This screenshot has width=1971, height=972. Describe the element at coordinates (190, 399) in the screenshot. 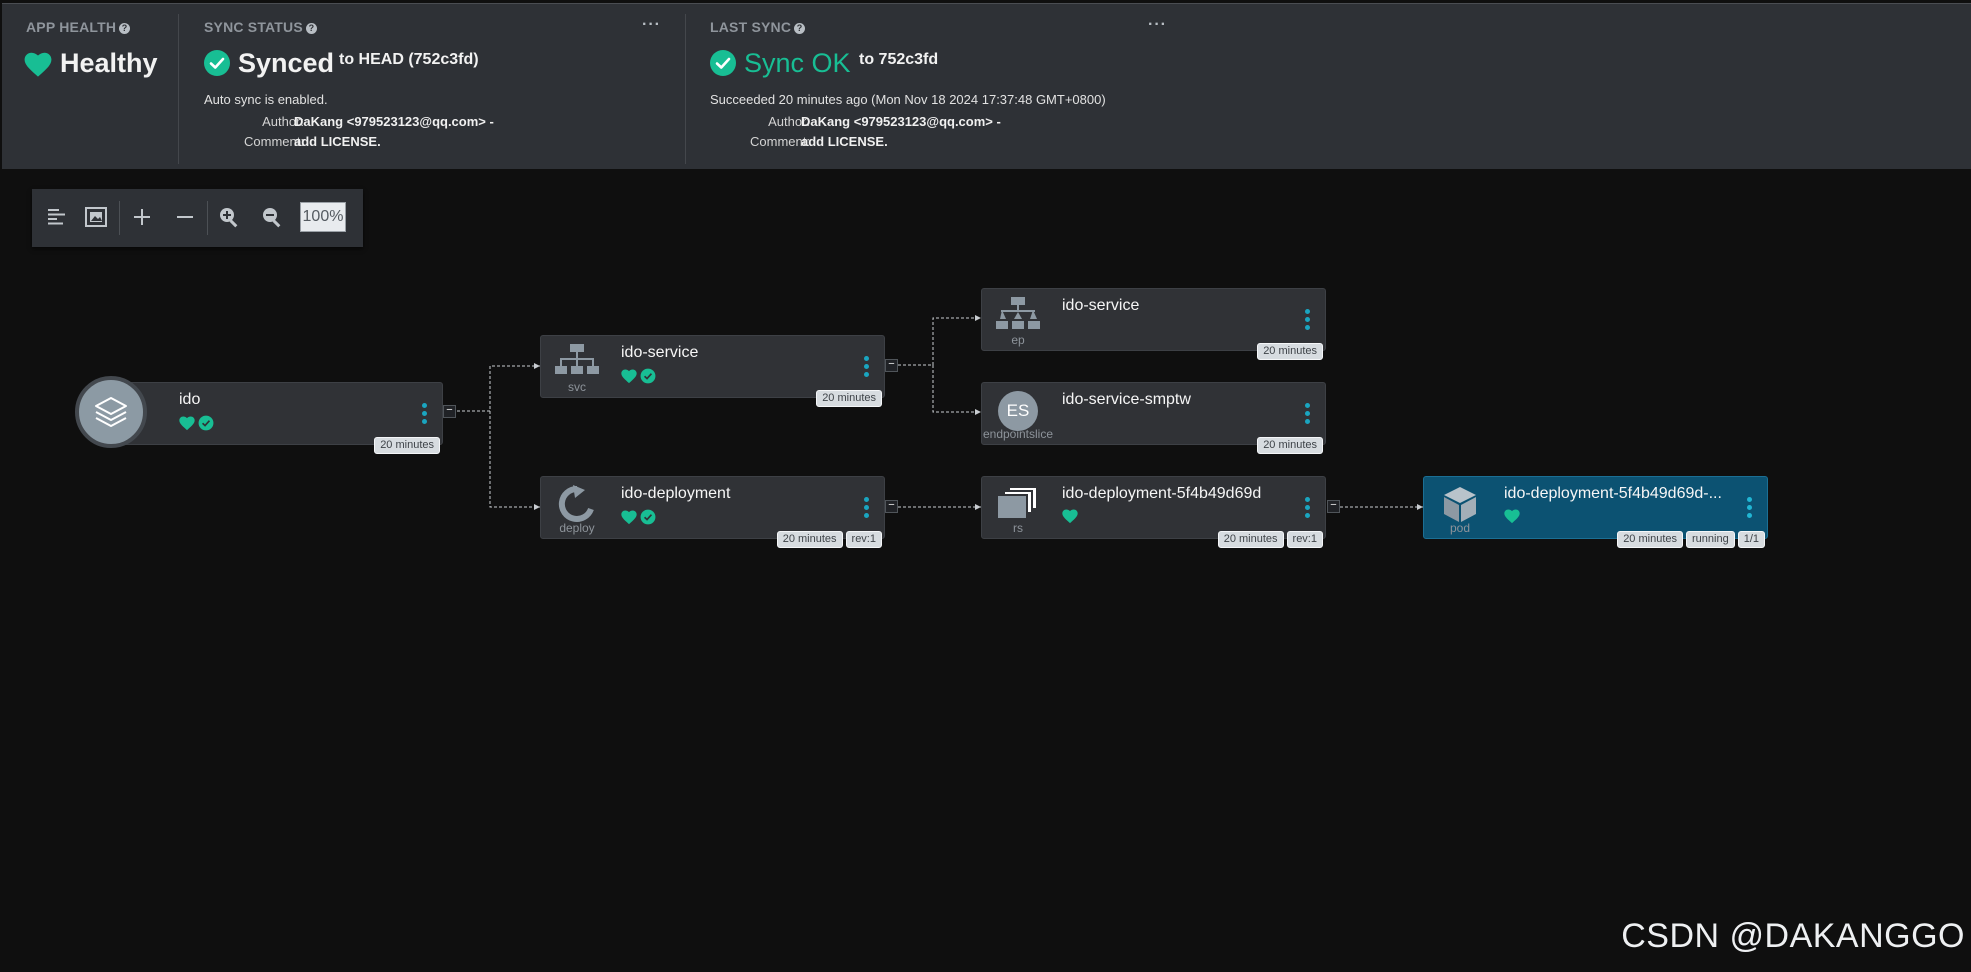

I see `app-node-name: ido` at that location.